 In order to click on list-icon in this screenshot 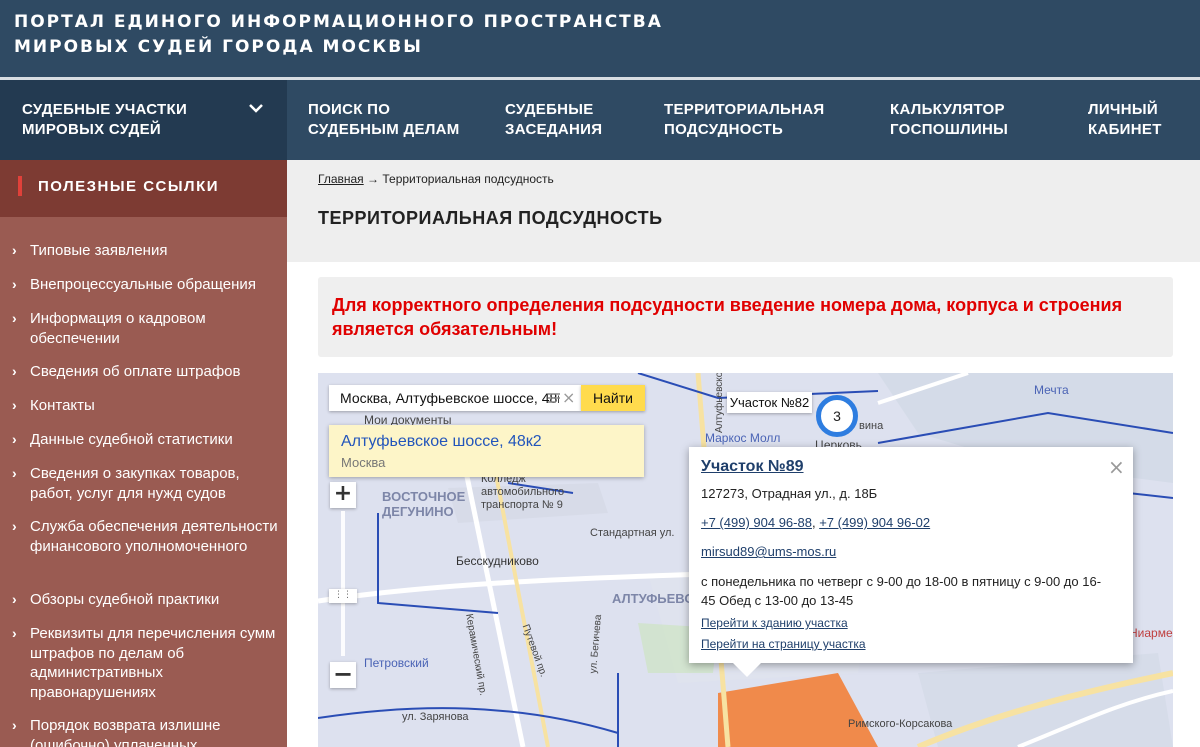, I will do `click(554, 398)`.